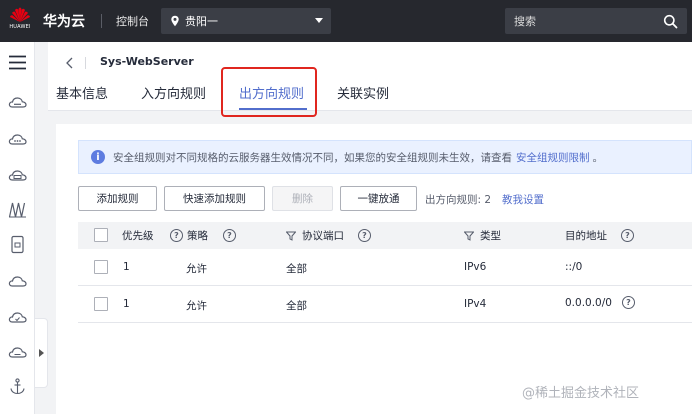 This screenshot has width=692, height=414. Describe the element at coordinates (20, 14) in the screenshot. I see `huawei-flower-icon` at that location.